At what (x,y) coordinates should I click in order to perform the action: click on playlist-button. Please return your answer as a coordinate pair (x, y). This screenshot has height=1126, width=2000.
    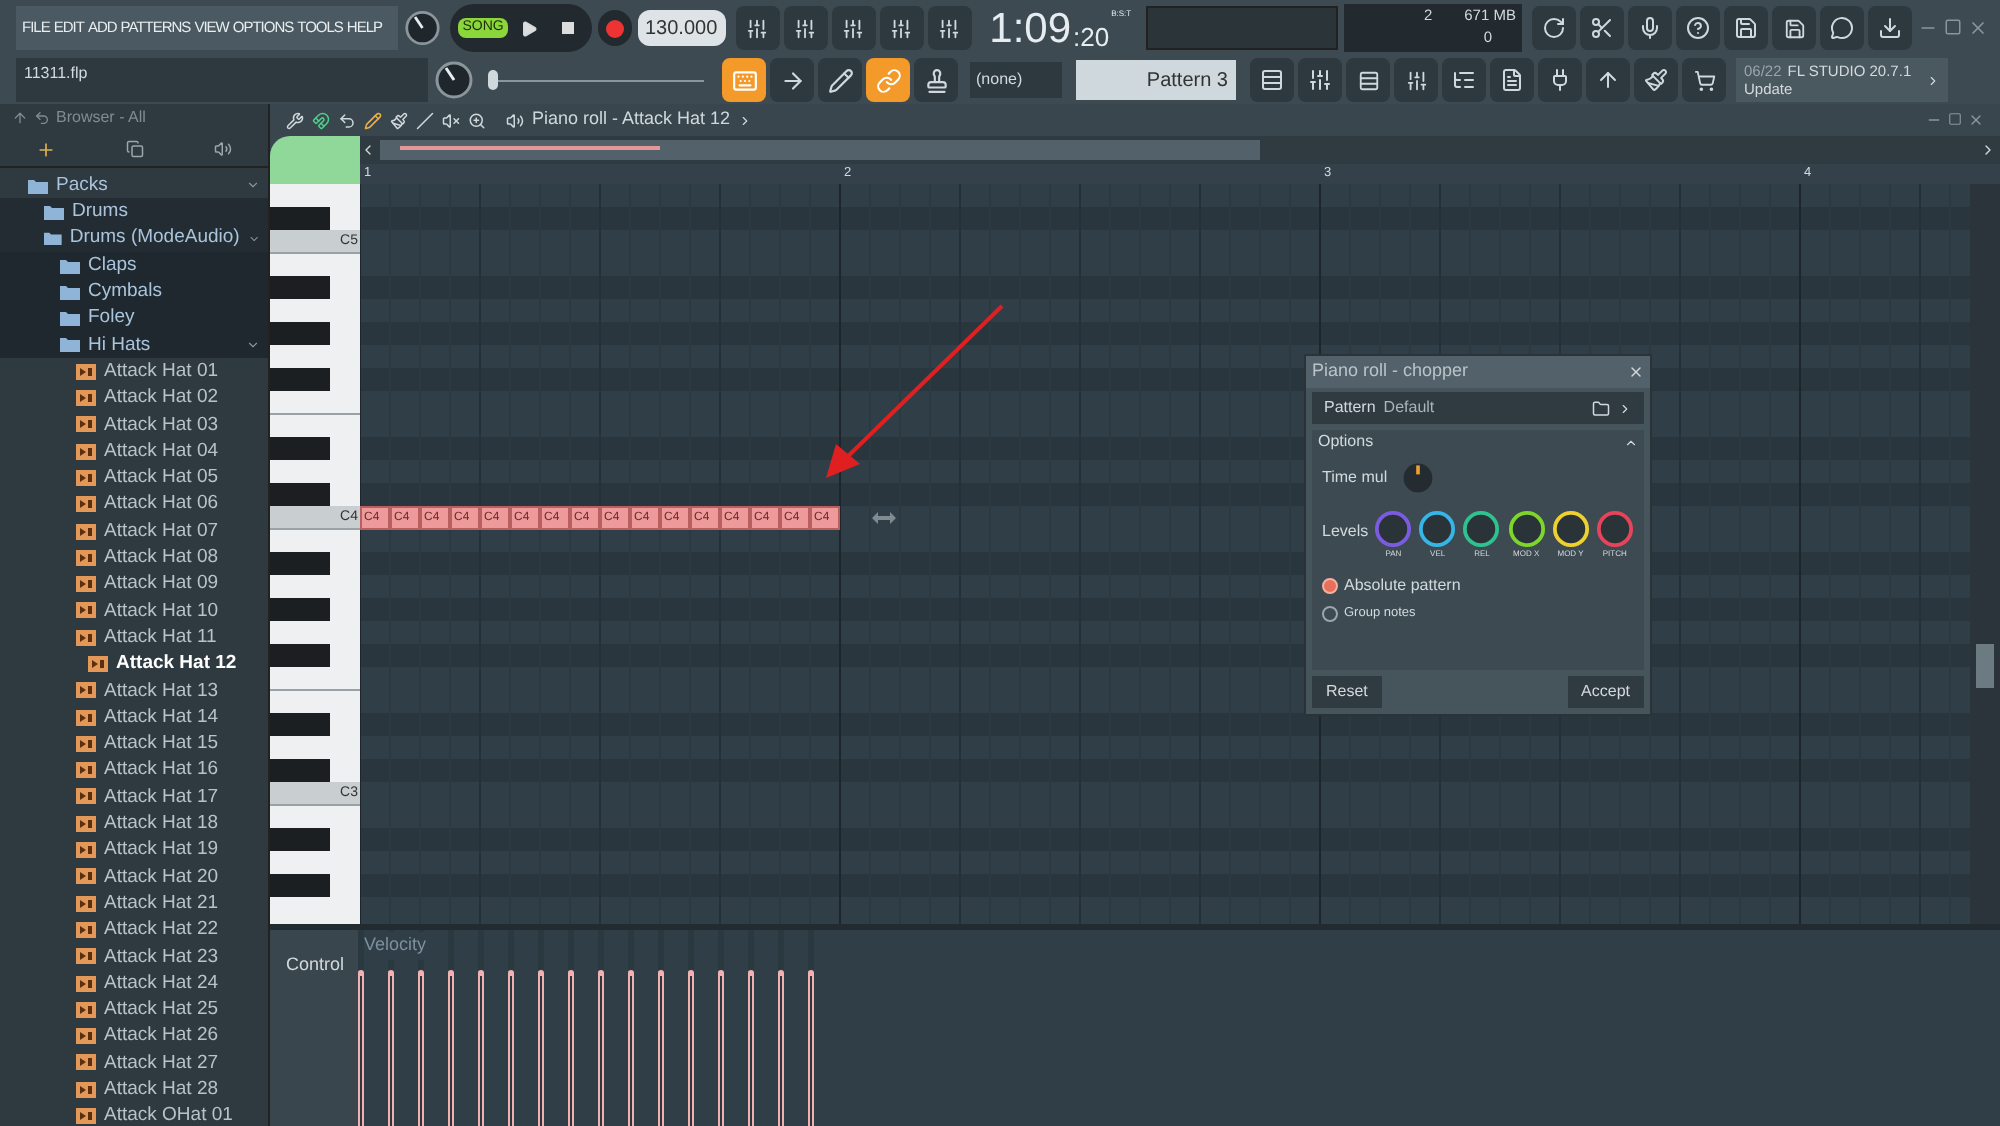
    Looking at the image, I should click on (1272, 80).